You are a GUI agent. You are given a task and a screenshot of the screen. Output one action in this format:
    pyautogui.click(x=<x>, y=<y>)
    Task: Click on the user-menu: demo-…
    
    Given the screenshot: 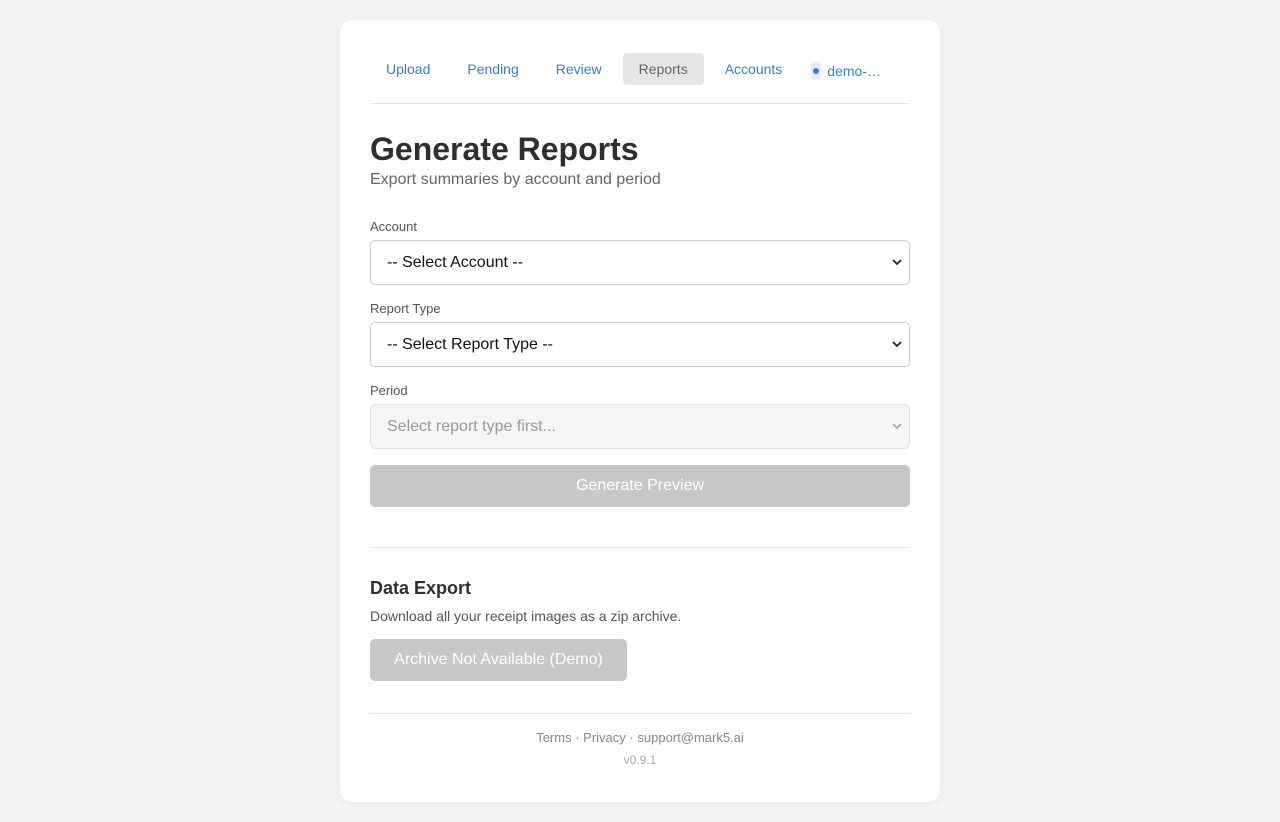 What is the action you would take?
    pyautogui.click(x=842, y=71)
    